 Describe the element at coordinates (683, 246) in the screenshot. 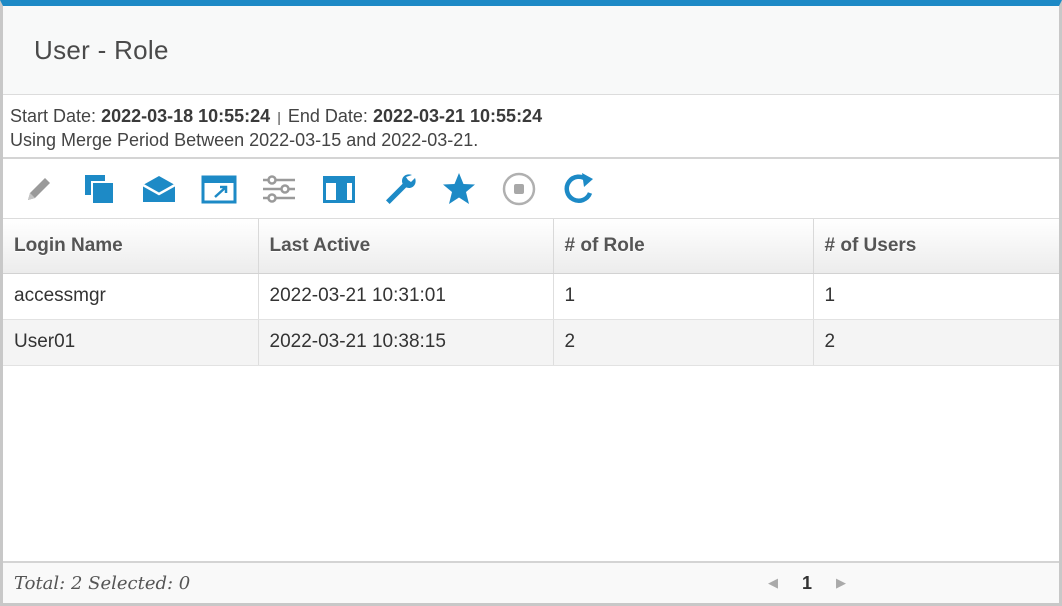

I see `column-header-num-role: # of Role` at that location.